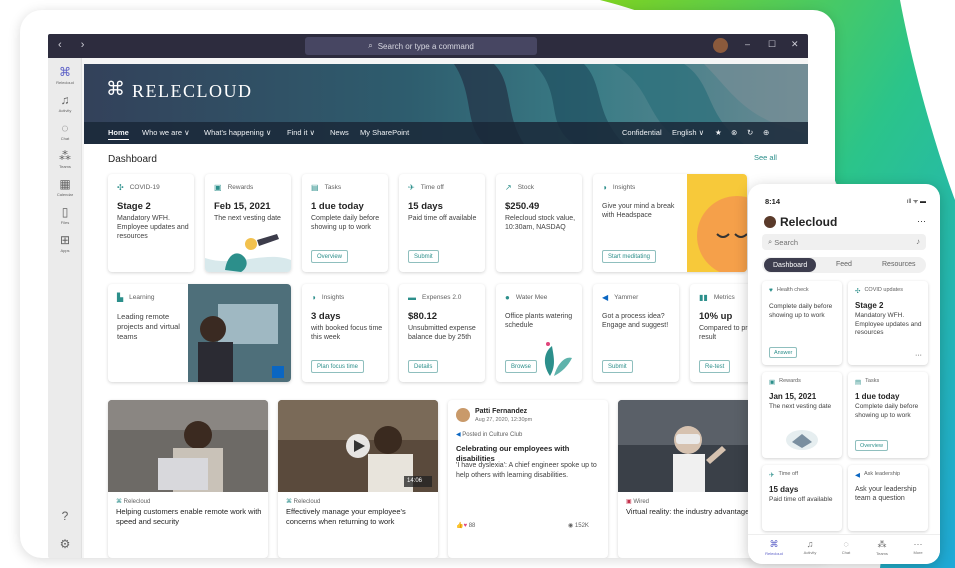 The width and height of the screenshot is (955, 568). Describe the element at coordinates (132, 159) in the screenshot. I see `dashboard-title: Dashboard` at that location.